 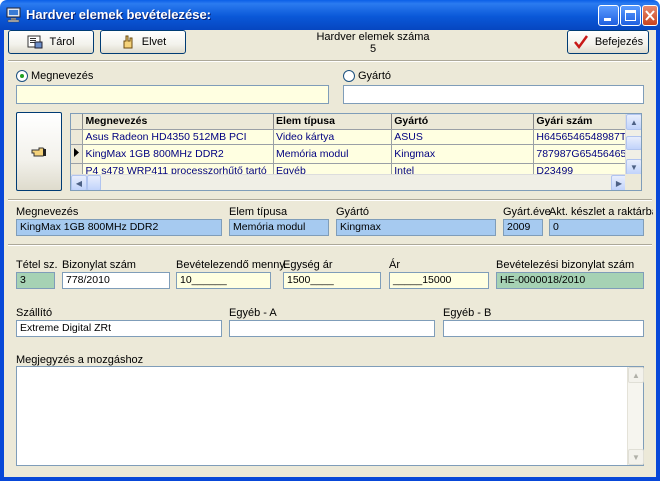 I want to click on detail-type-value: Memória modul, so click(x=279, y=227).